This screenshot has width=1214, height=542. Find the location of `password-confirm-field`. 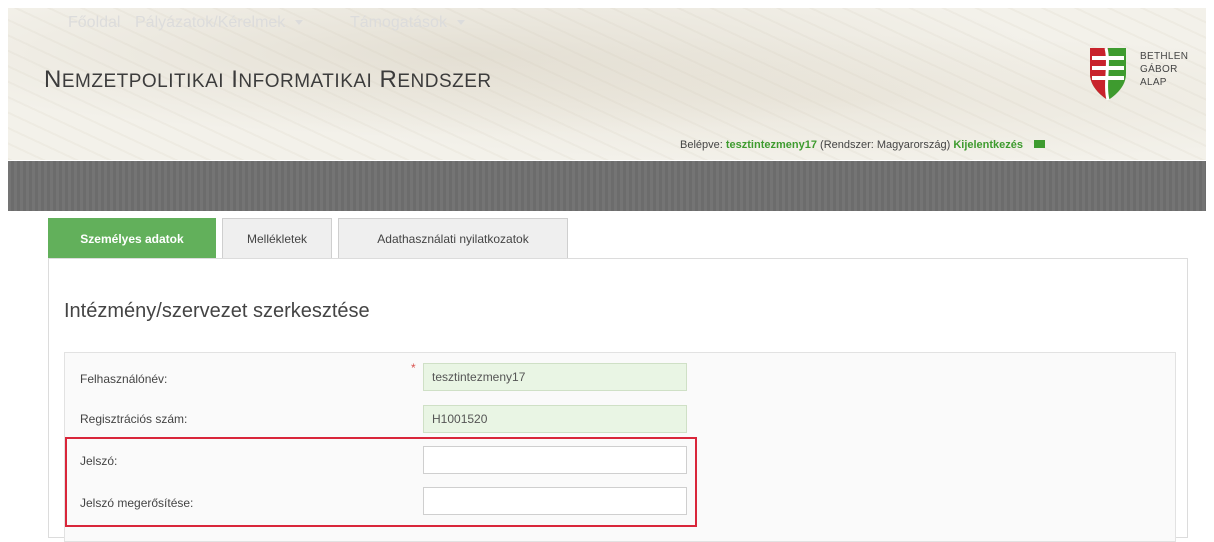

password-confirm-field is located at coordinates (555, 501).